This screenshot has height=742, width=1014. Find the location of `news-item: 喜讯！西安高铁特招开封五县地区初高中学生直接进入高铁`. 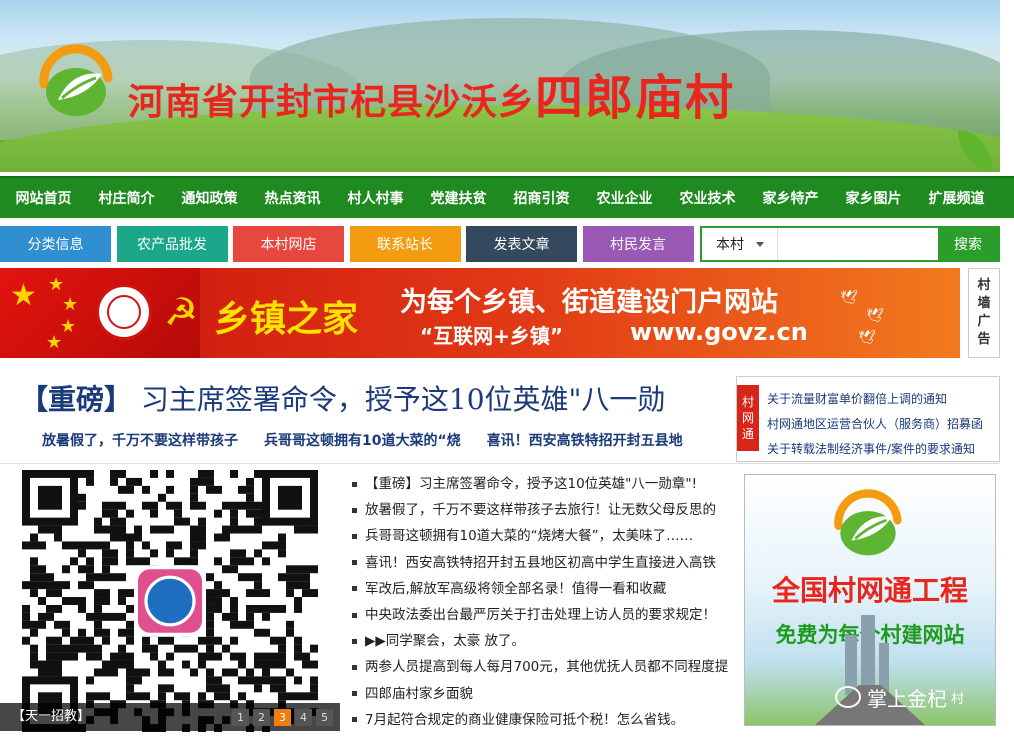

news-item: 喜讯！西安高铁特招开封五县地区初高中学生直接进入高铁 is located at coordinates (547, 563).